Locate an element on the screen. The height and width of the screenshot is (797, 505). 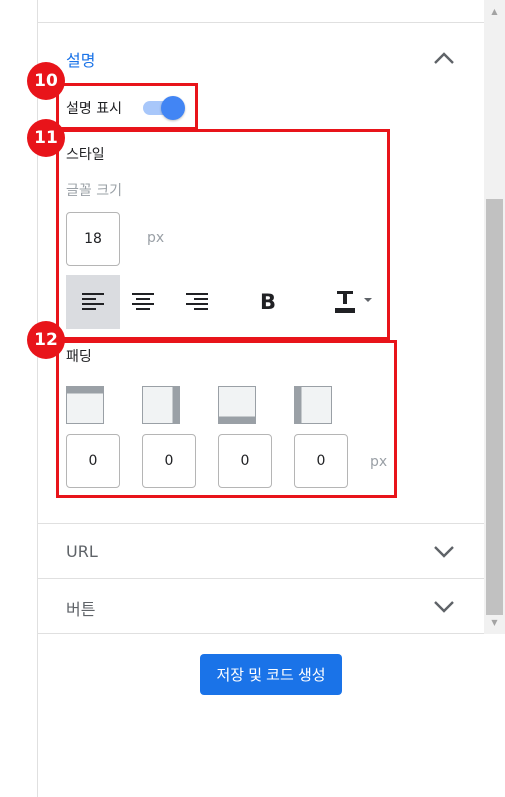
annotation-badge-10: 10 is located at coordinates (46, 81).